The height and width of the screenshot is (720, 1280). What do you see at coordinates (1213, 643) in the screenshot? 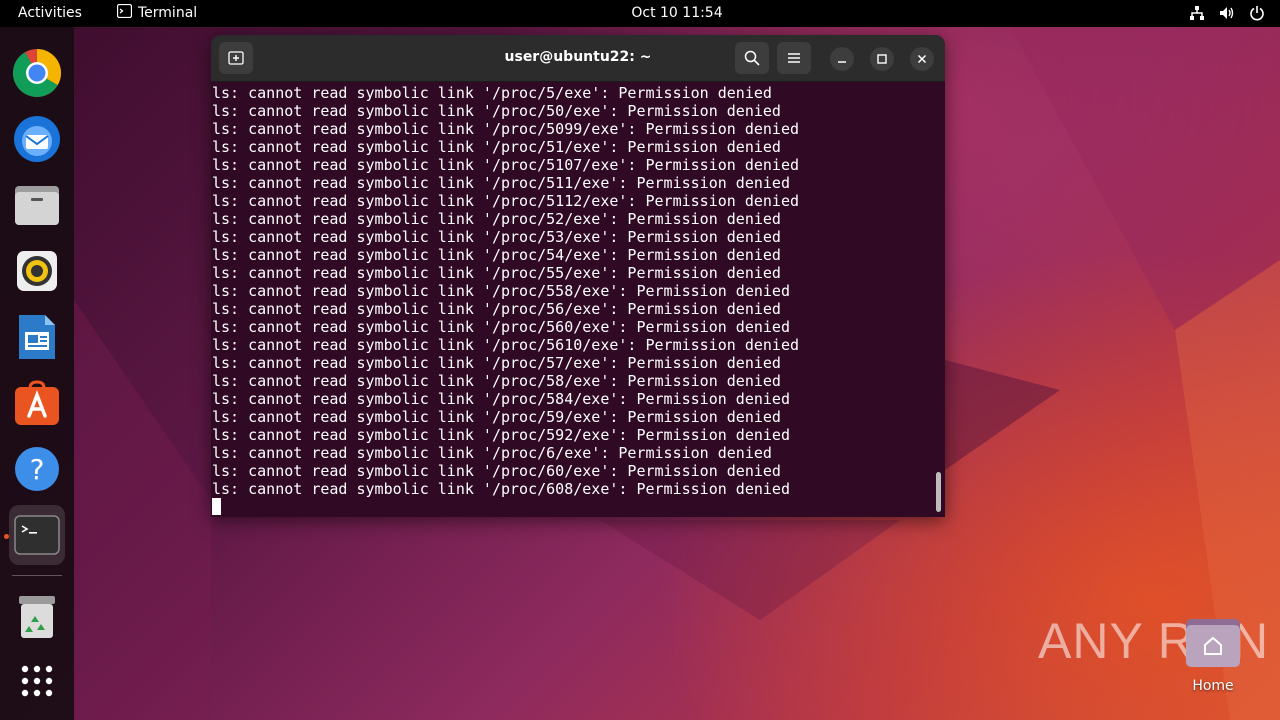
I see `home-folder-icon` at bounding box center [1213, 643].